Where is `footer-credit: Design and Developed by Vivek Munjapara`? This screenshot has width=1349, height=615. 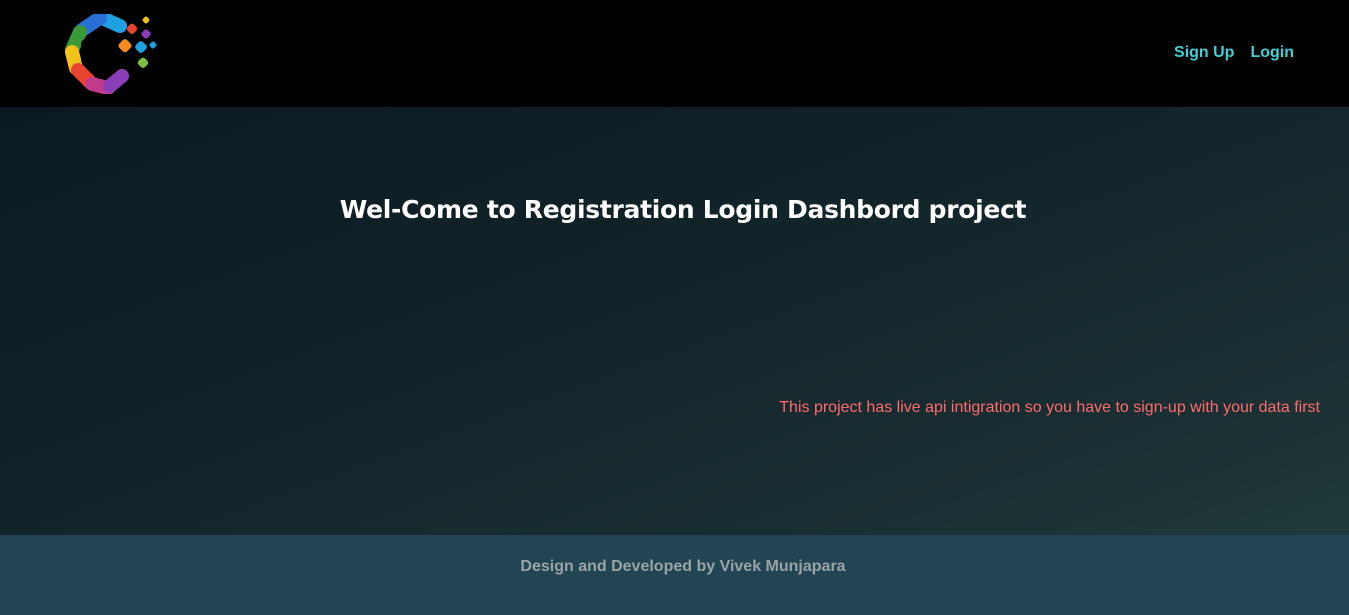 footer-credit: Design and Developed by Vivek Munjapara is located at coordinates (683, 566).